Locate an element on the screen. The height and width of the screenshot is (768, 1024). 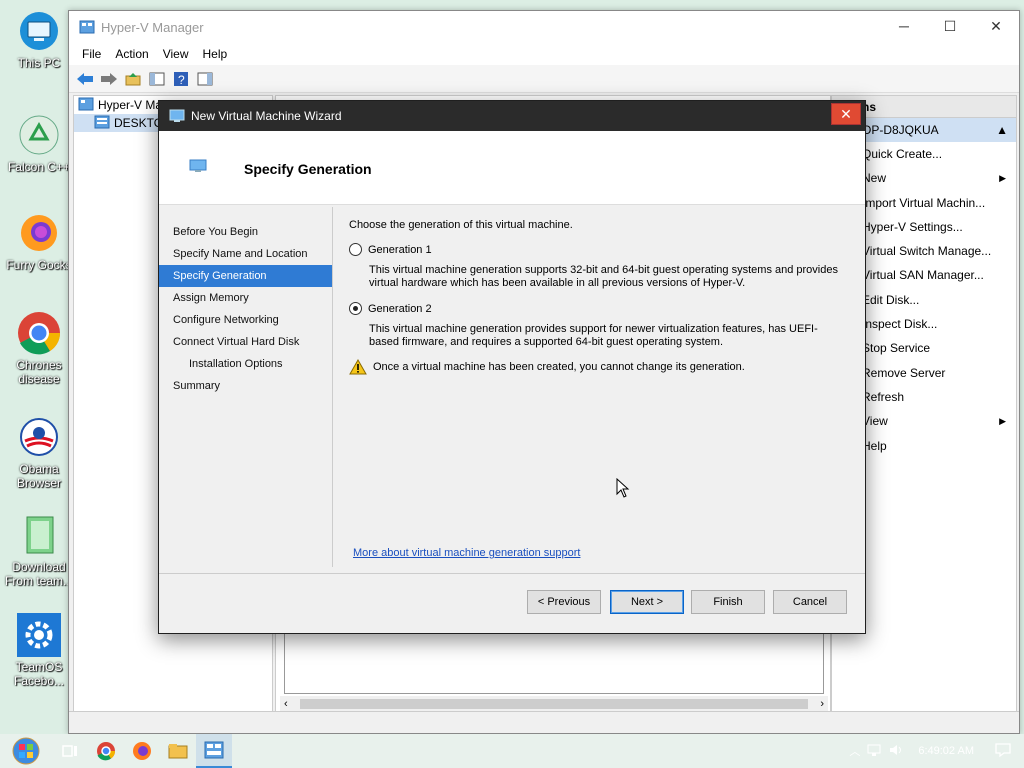
mouse-cursor-icon is located at coordinates (623, 487).